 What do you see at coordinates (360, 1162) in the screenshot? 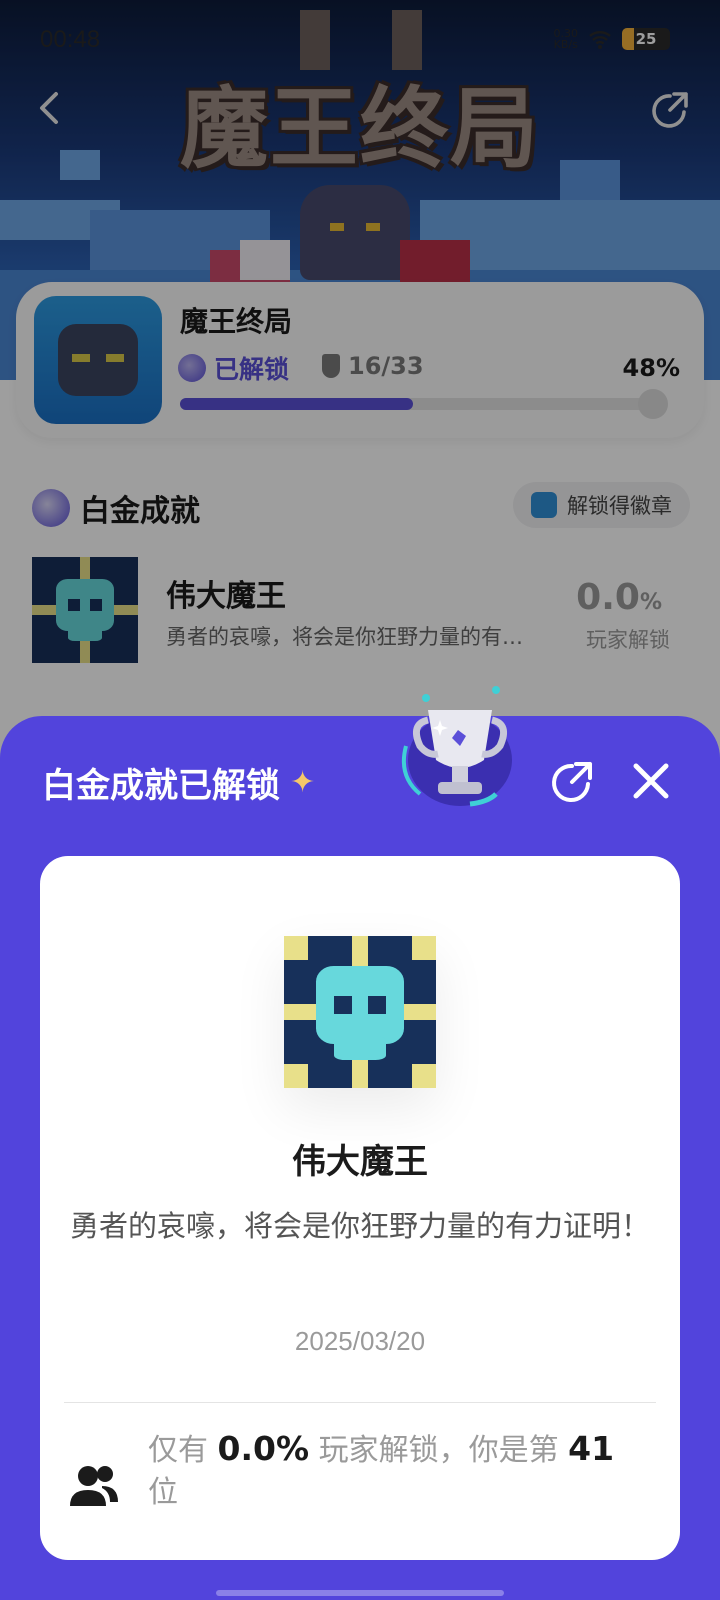
I see `card-achievement-name: 伟大魔王` at bounding box center [360, 1162].